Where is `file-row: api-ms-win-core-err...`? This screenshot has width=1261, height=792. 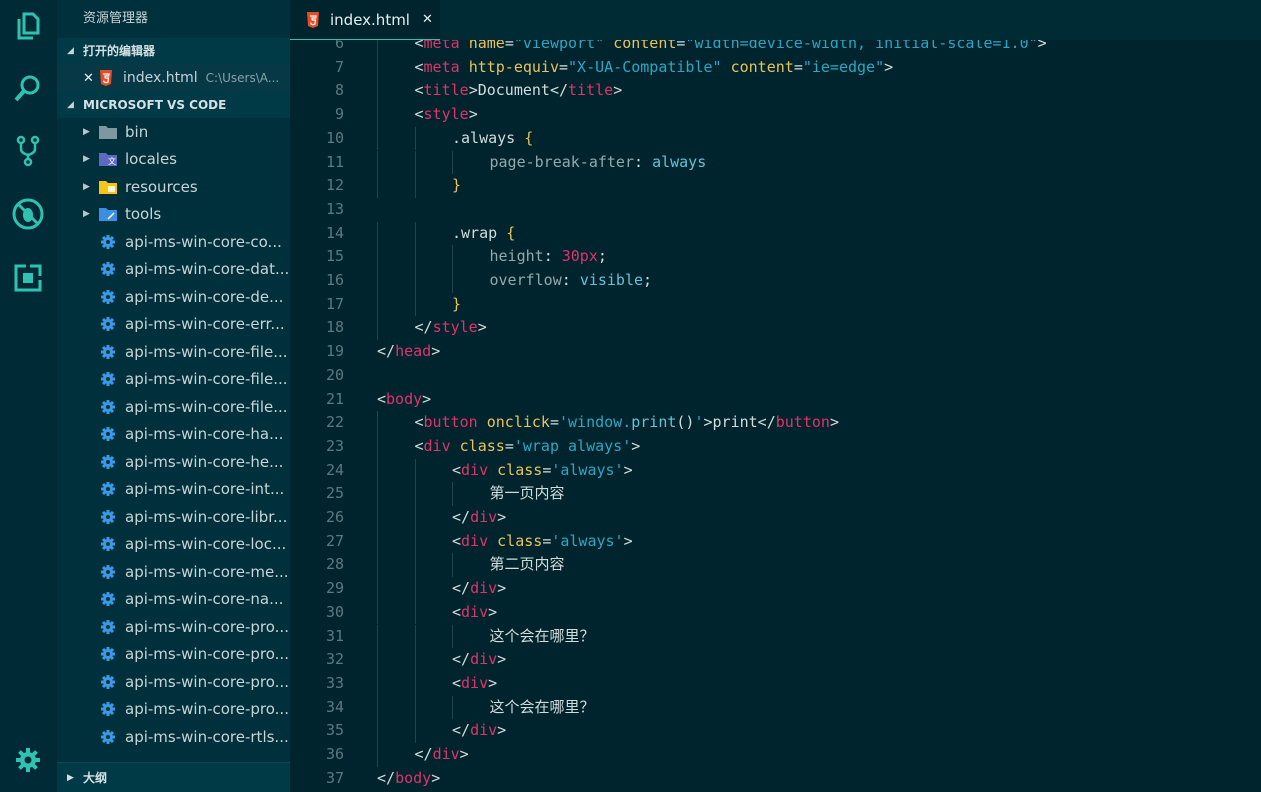 file-row: api-ms-win-core-err... is located at coordinates (173, 325).